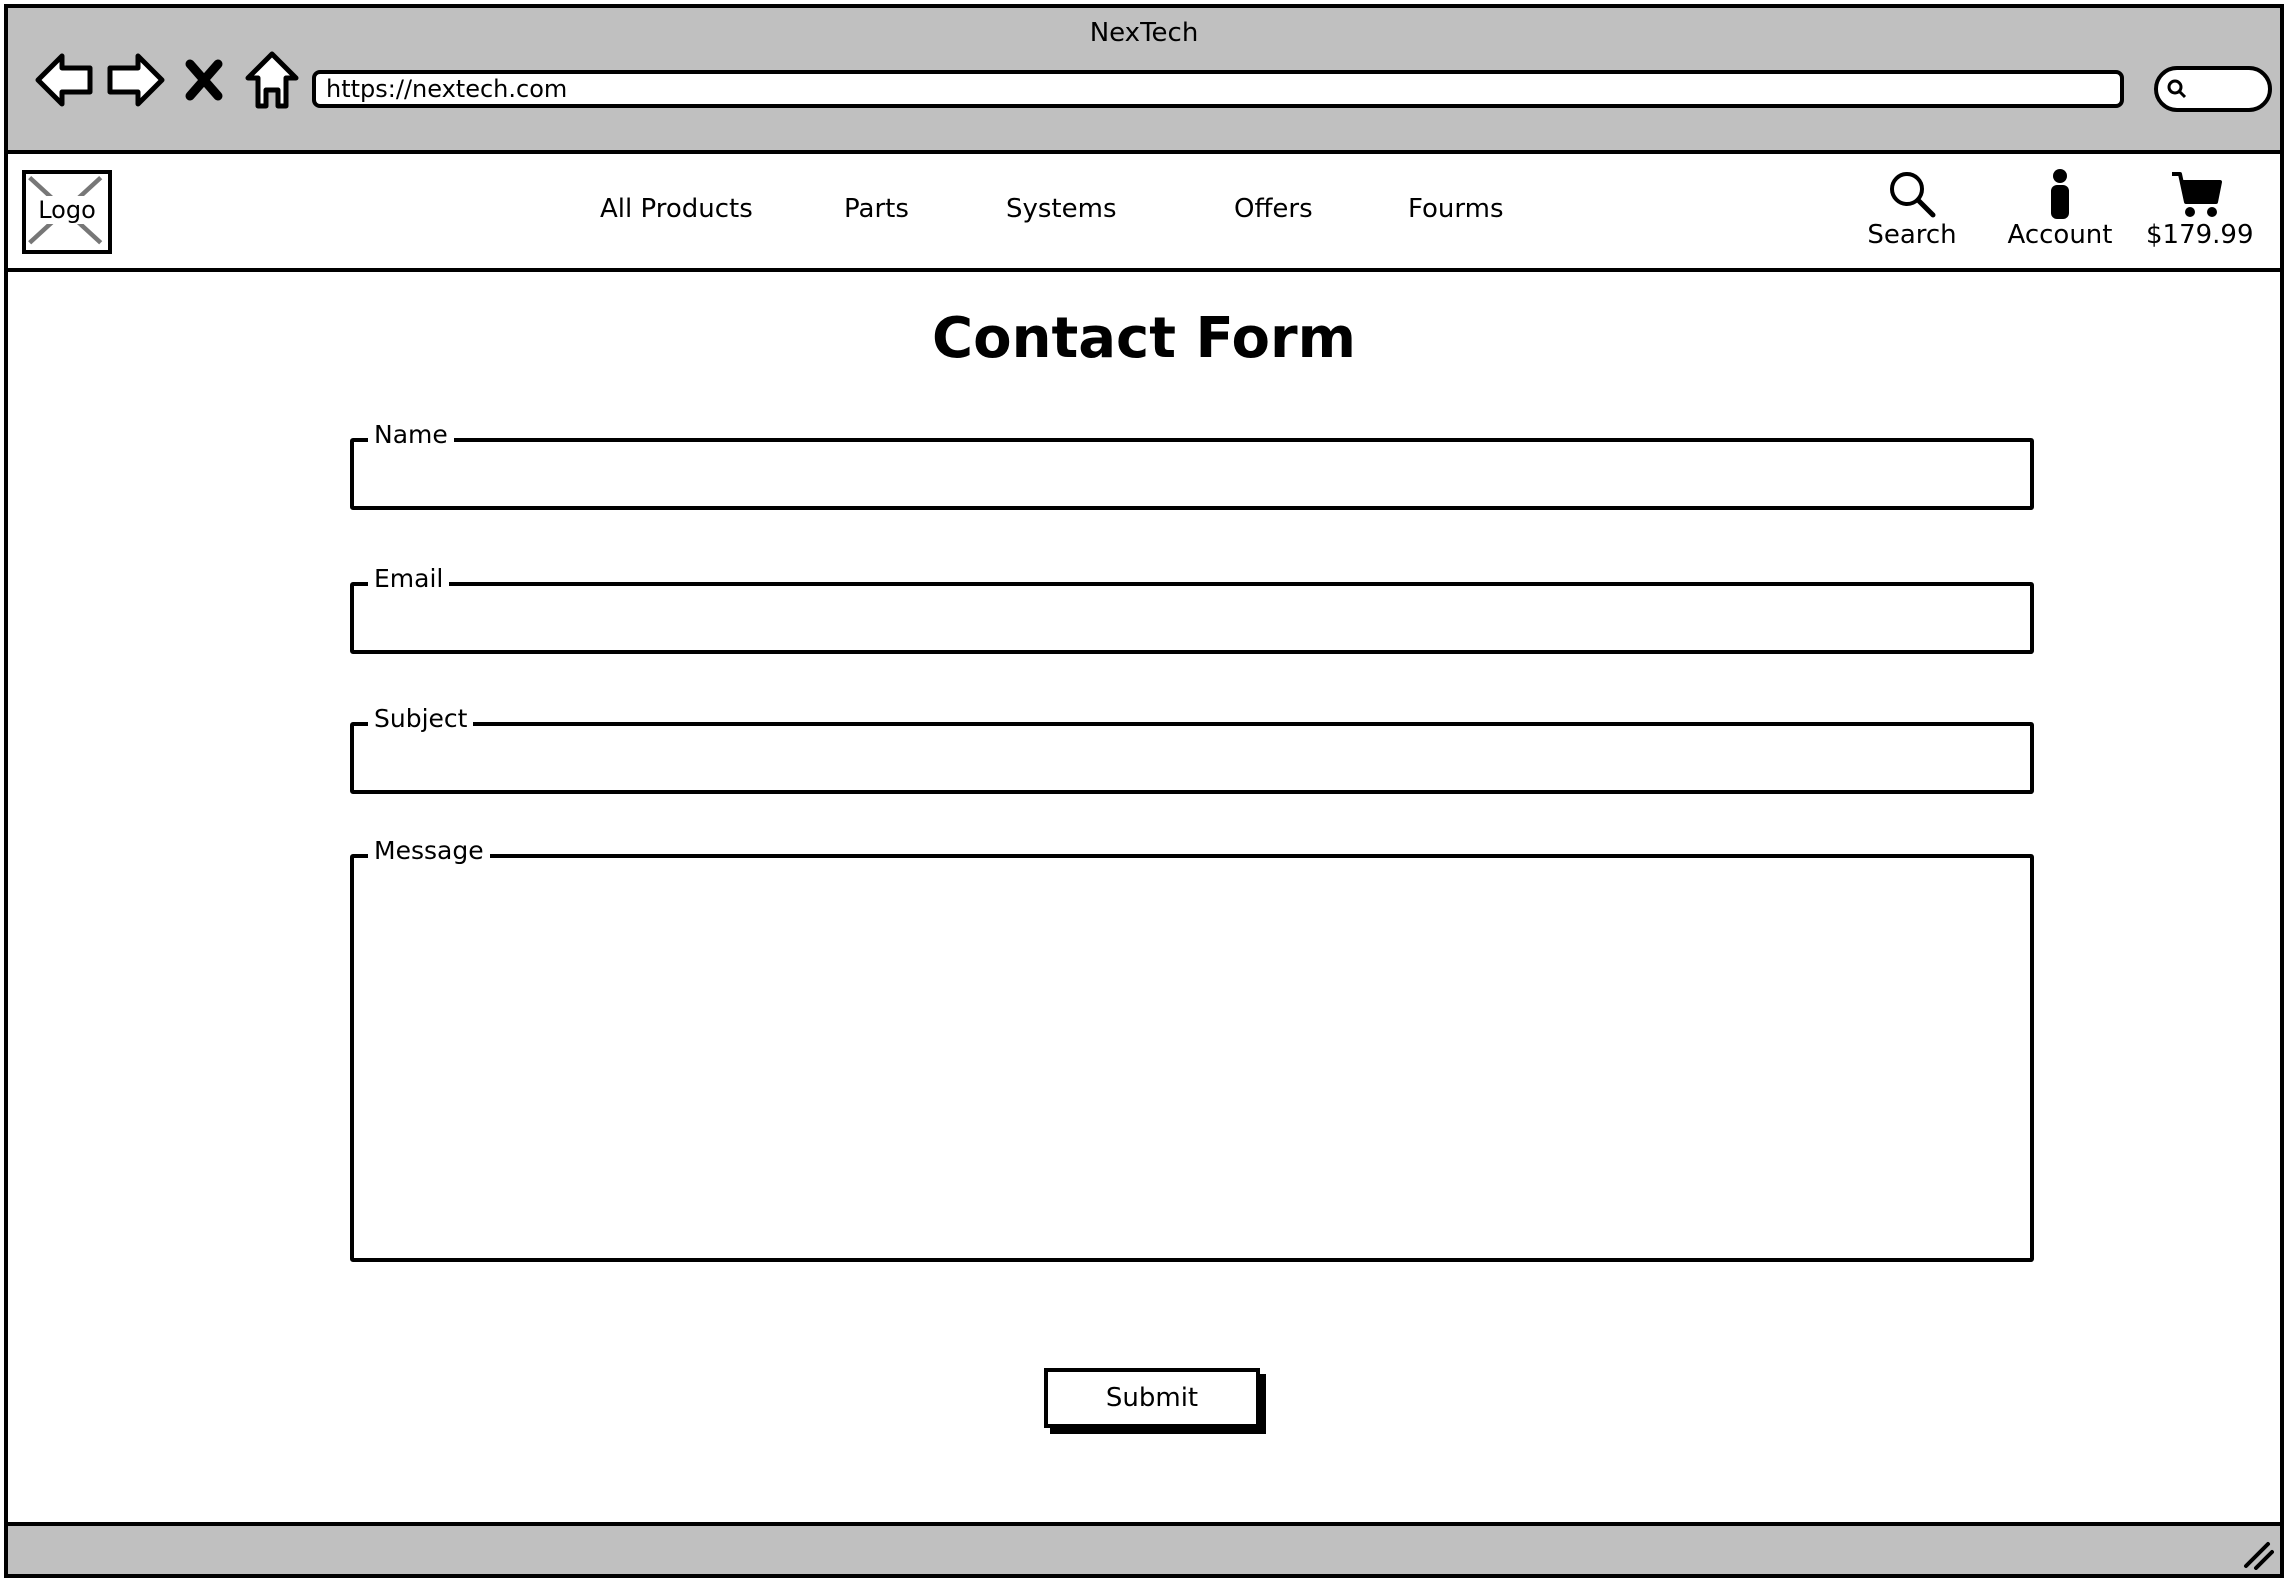  Describe the element at coordinates (204, 80) in the screenshot. I see `close-icon` at that location.